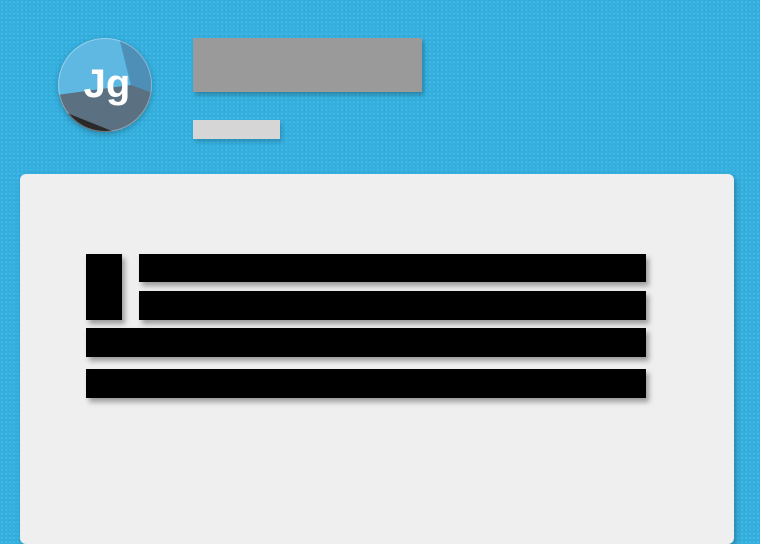 The width and height of the screenshot is (760, 544). What do you see at coordinates (236, 129) in the screenshot?
I see `page-subtitle` at bounding box center [236, 129].